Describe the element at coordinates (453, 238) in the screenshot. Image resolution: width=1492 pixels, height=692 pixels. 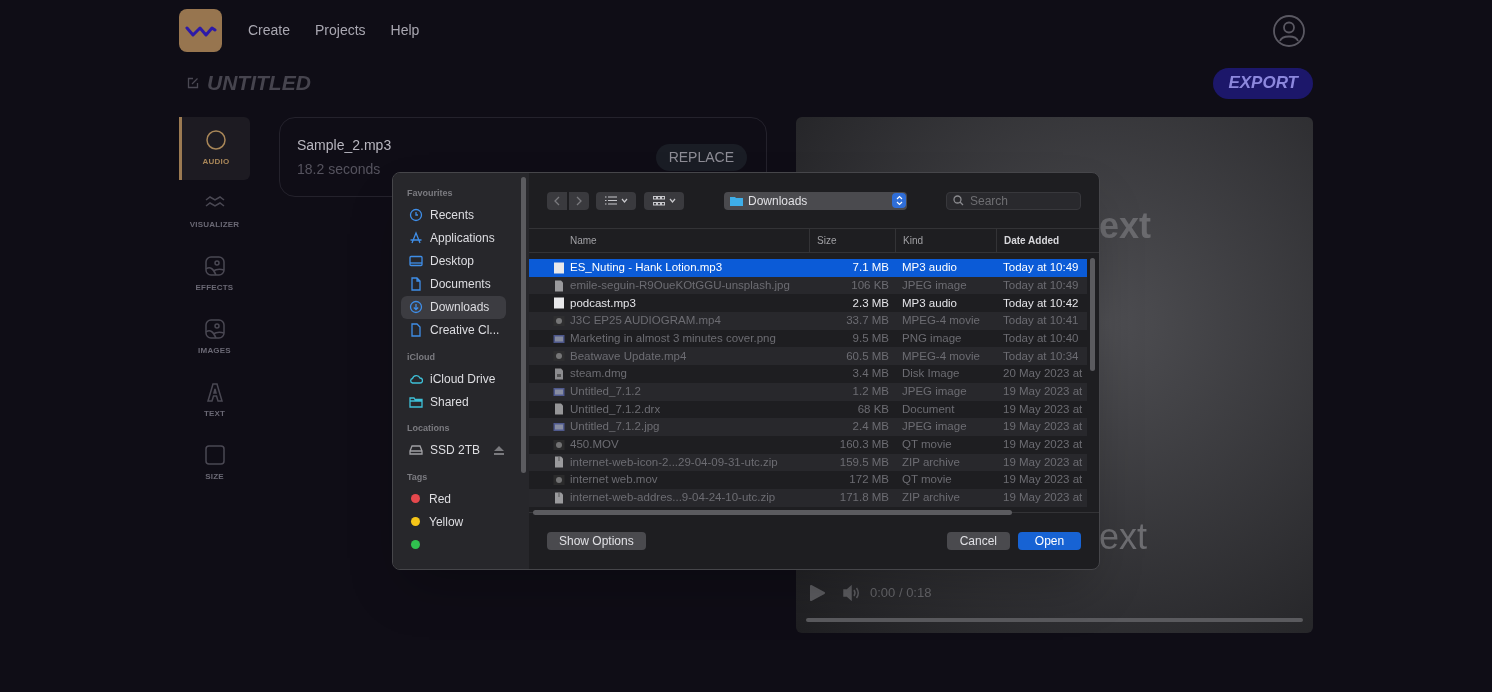
I see `sidebar-item: Applications` at that location.